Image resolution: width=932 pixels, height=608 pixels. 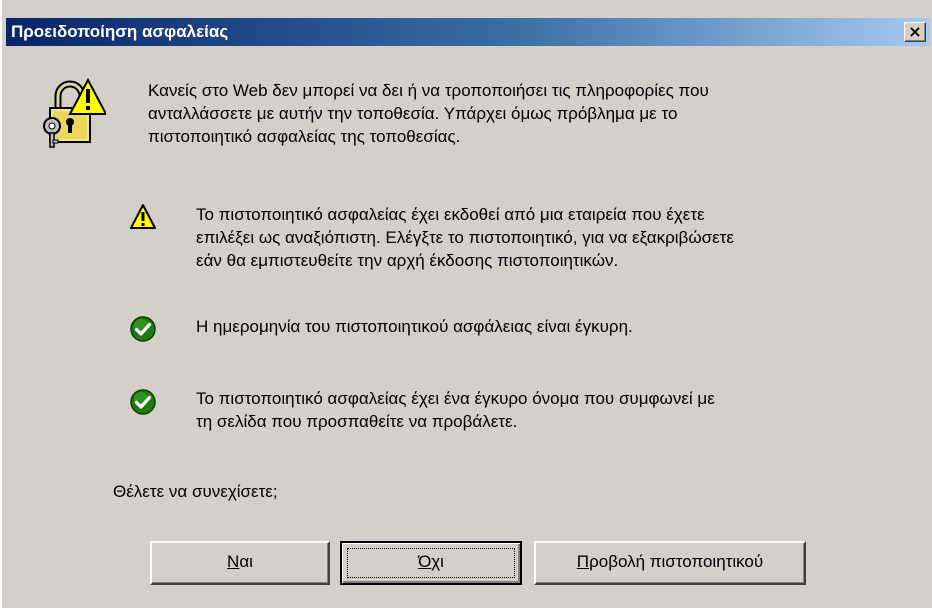 I want to click on accelerator-key: Ν, so click(x=233, y=561).